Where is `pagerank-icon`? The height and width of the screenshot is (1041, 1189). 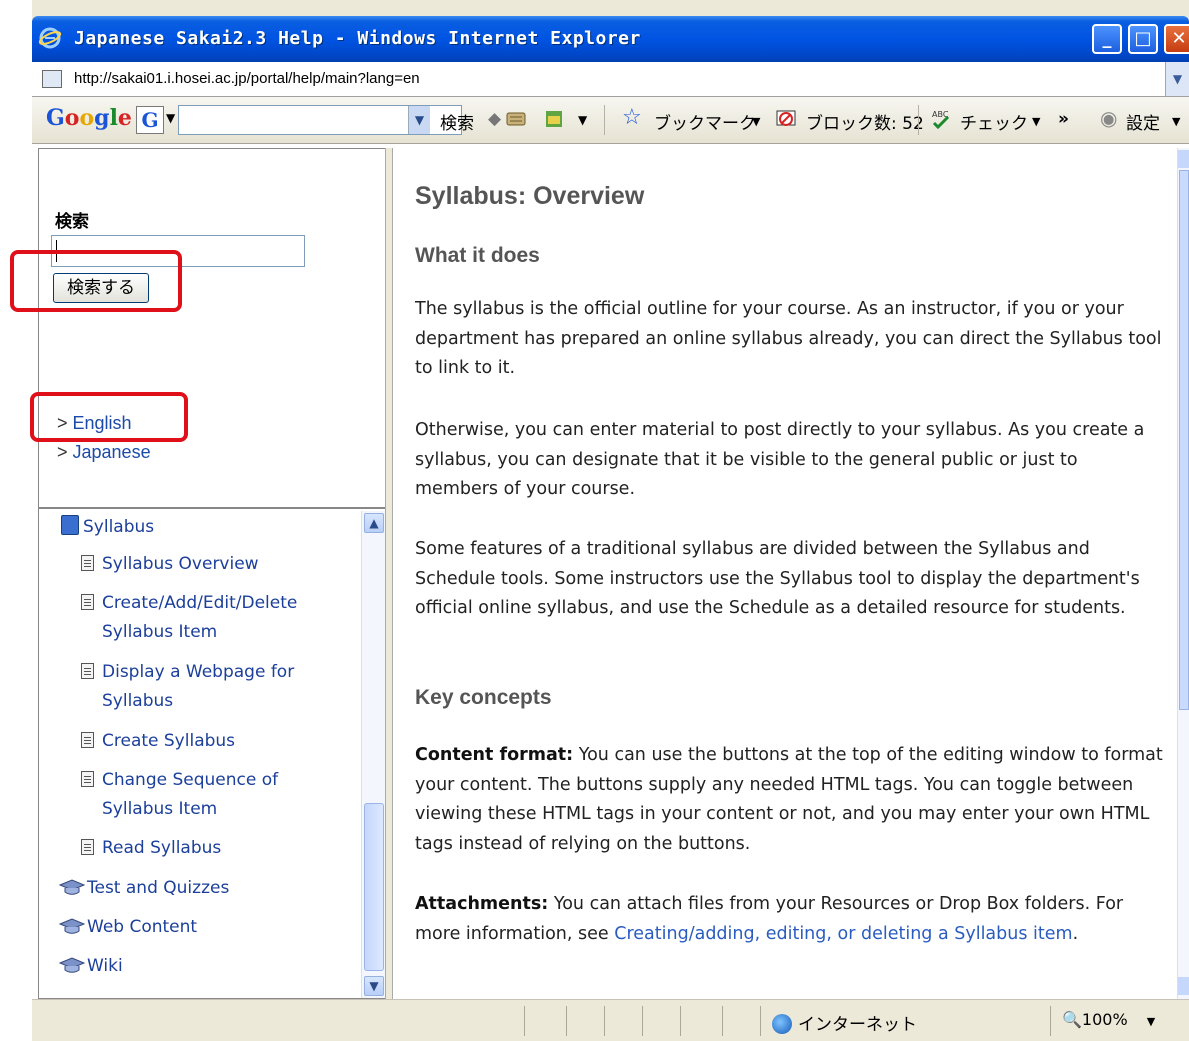 pagerank-icon is located at coordinates (554, 119).